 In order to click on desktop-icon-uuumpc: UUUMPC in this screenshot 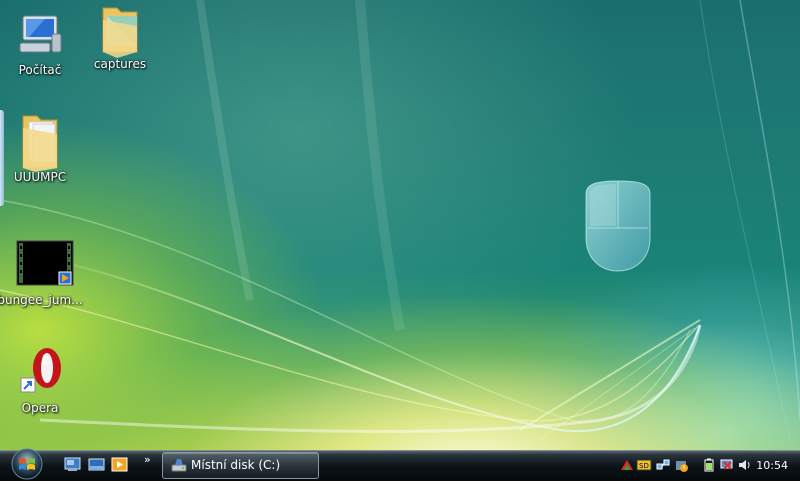, I will do `click(44, 148)`.